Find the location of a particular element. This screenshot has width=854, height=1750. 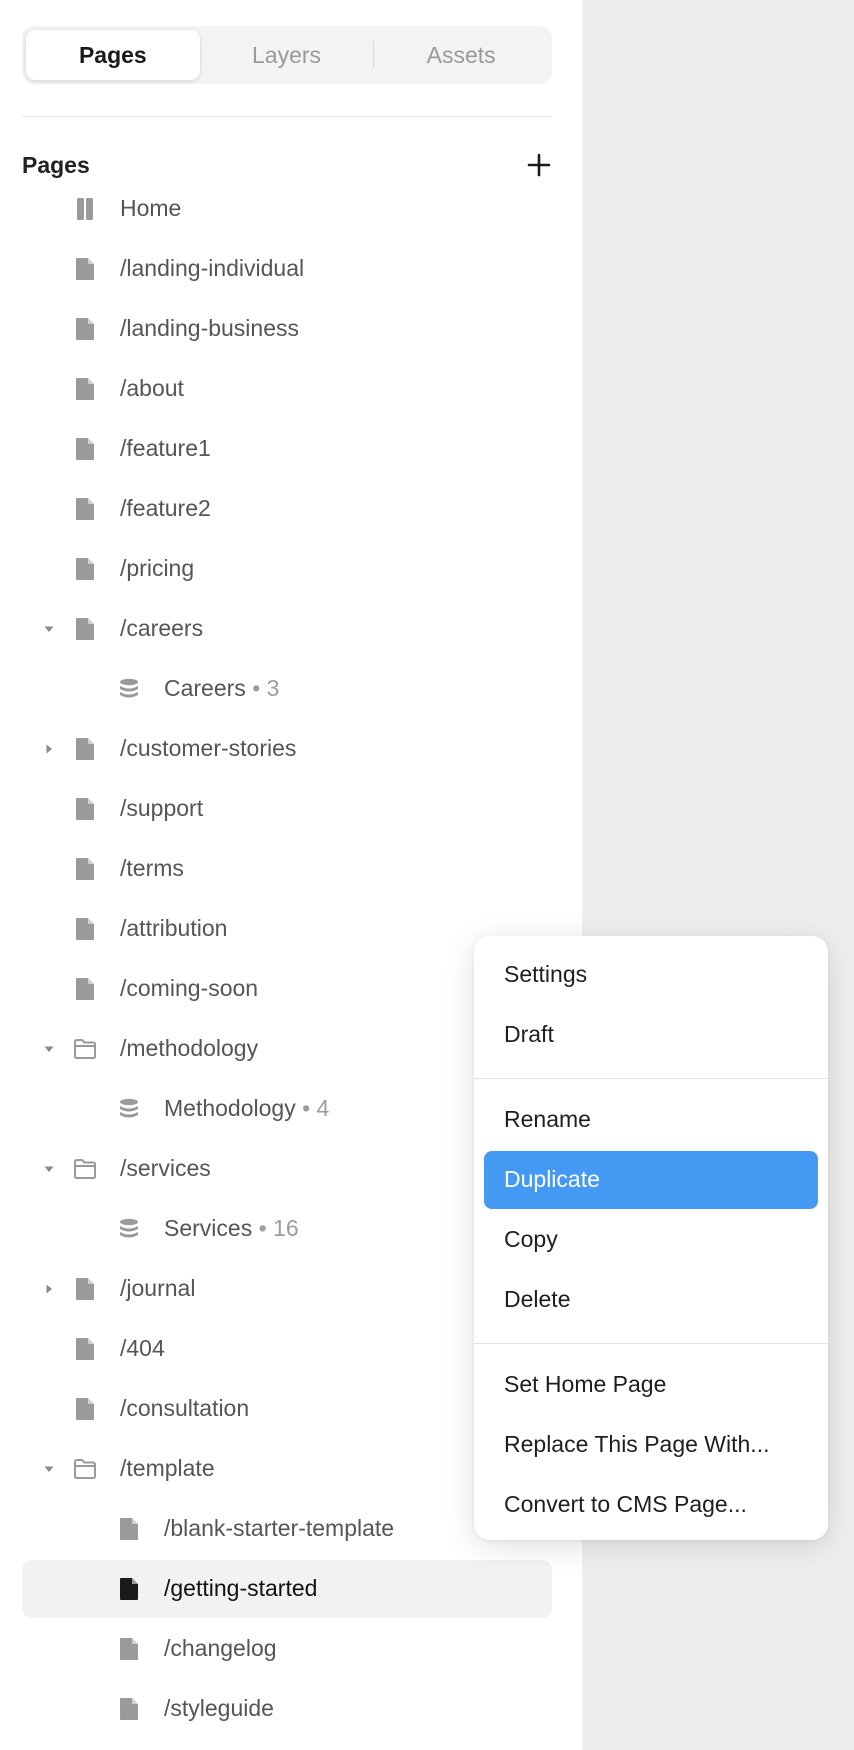

page-label-text: /attribution is located at coordinates (174, 928).